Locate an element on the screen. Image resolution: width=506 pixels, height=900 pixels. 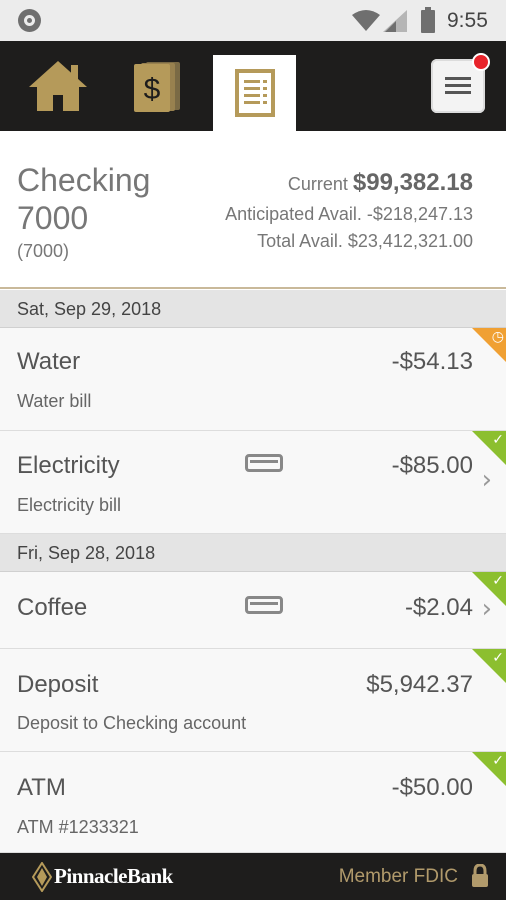
tab-money: $ is located at coordinates (157, 86).